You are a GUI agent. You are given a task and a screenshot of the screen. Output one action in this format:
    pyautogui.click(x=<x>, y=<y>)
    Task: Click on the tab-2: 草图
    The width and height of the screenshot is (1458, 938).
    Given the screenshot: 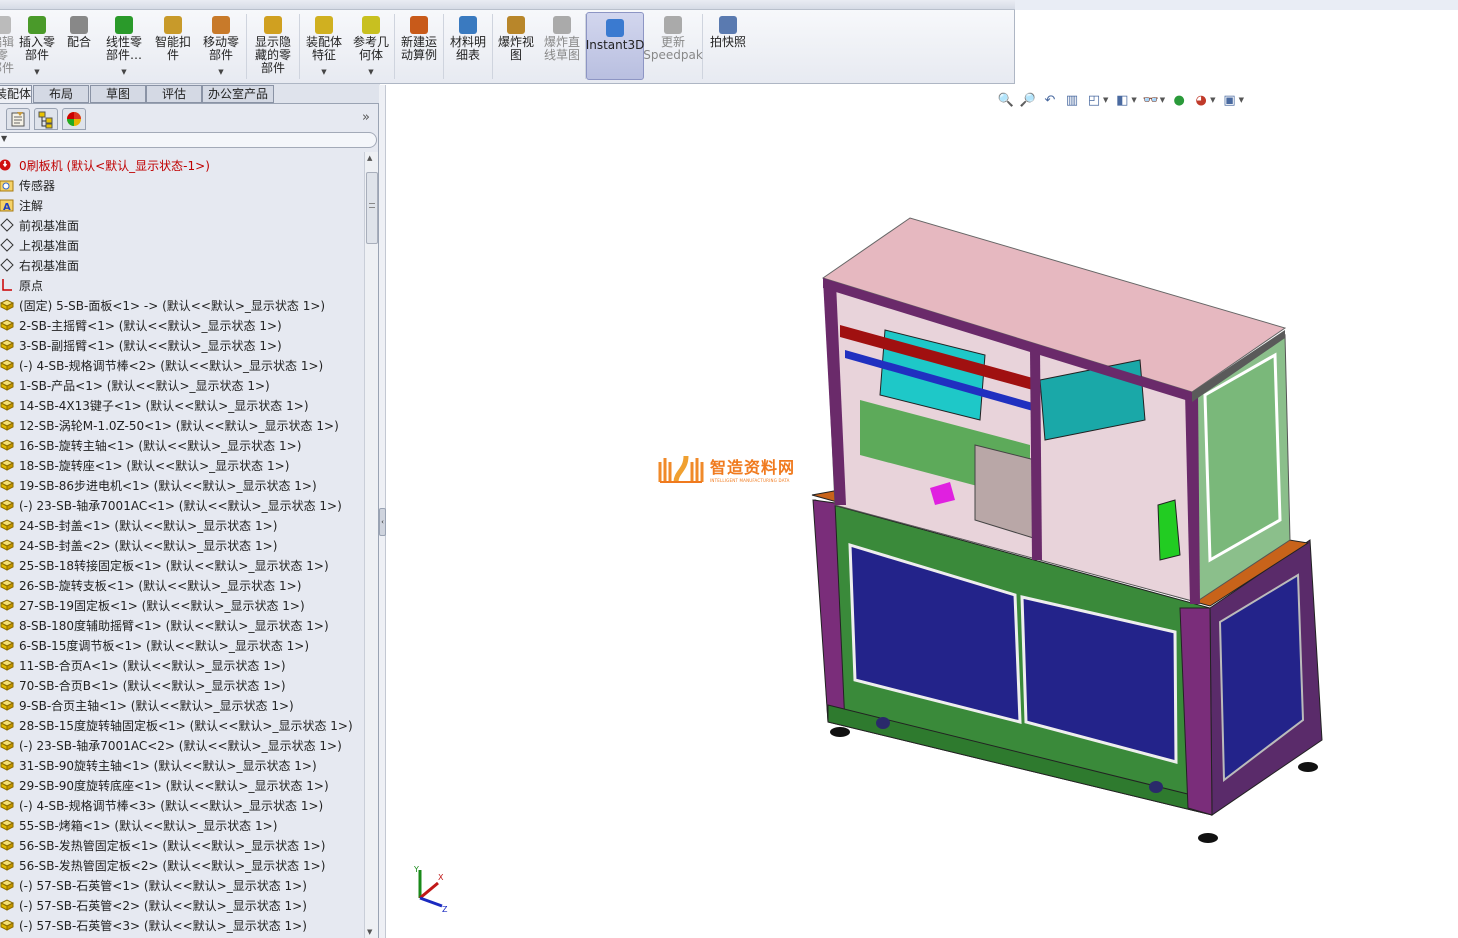 What is the action you would take?
    pyautogui.click(x=118, y=94)
    